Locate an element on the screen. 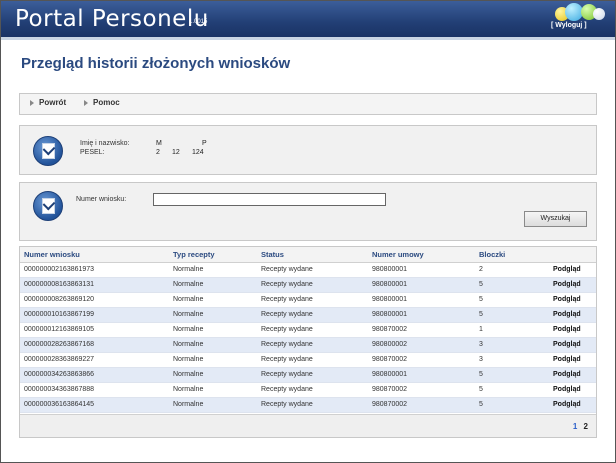  person-info-panel: Imię i nazwisko: PESEL: M P 2 12 124 is located at coordinates (308, 150).